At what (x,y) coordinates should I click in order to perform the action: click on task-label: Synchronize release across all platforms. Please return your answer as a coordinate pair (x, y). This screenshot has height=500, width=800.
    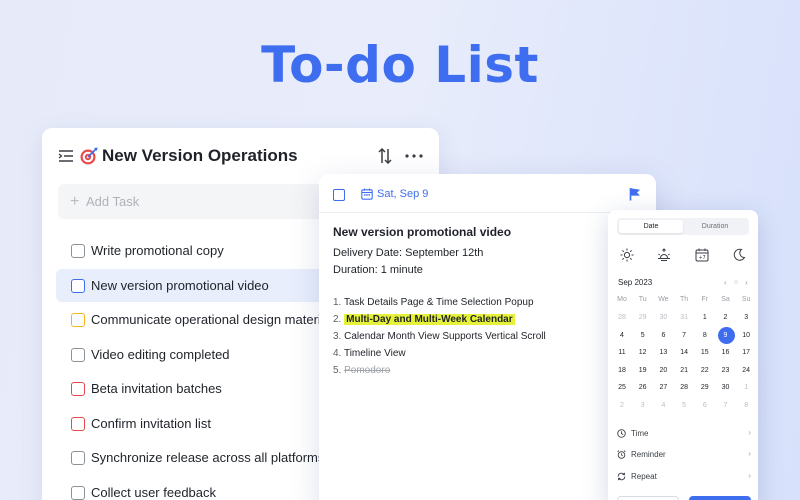
    Looking at the image, I should click on (208, 457).